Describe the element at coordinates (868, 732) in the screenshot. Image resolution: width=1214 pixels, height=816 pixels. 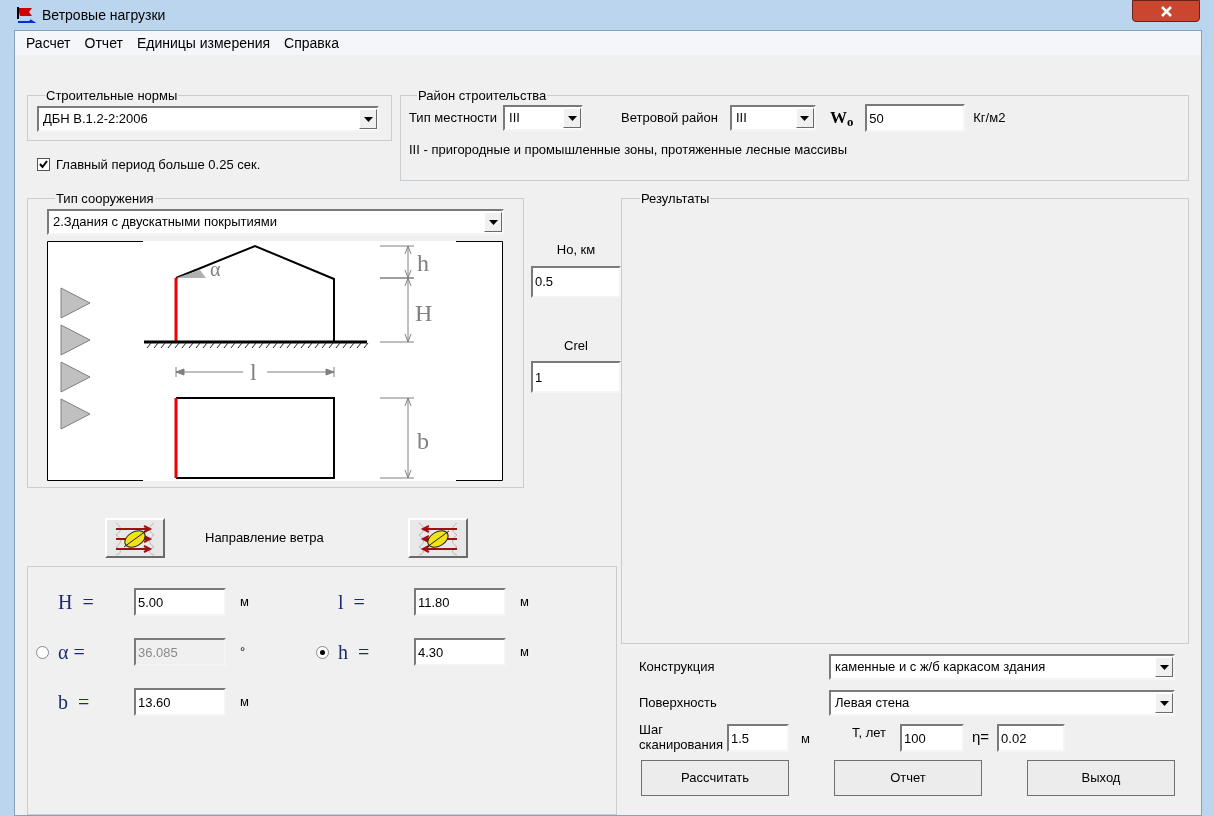
I see `field-label: T, лет` at that location.